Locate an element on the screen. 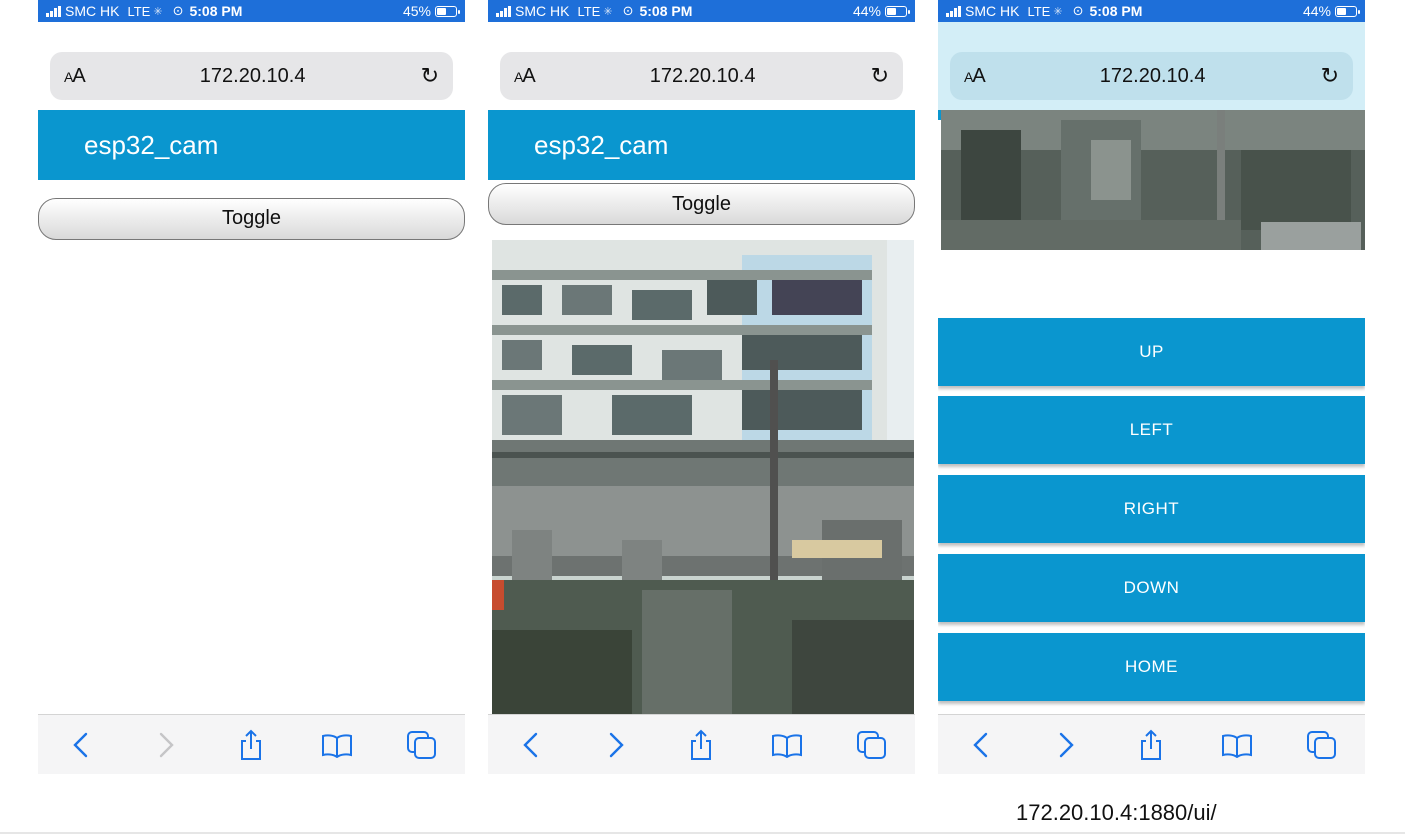 The width and height of the screenshot is (1405, 834). camera-stream-image is located at coordinates (1153, 180).